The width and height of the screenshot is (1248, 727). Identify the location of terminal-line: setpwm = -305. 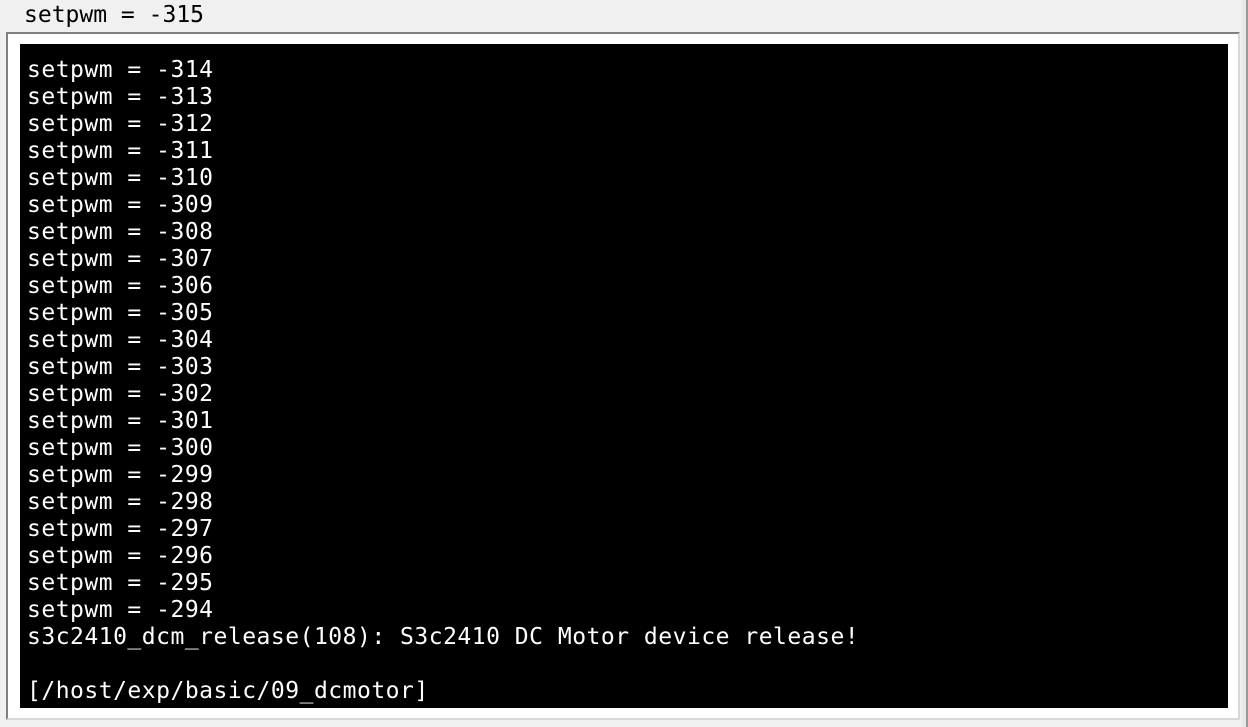
(120, 313).